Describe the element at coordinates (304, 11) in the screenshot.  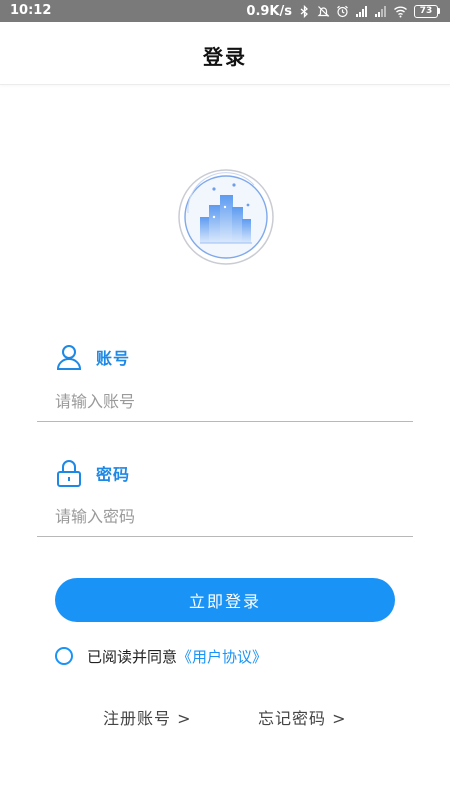
I see `bluetooth-icon` at that location.